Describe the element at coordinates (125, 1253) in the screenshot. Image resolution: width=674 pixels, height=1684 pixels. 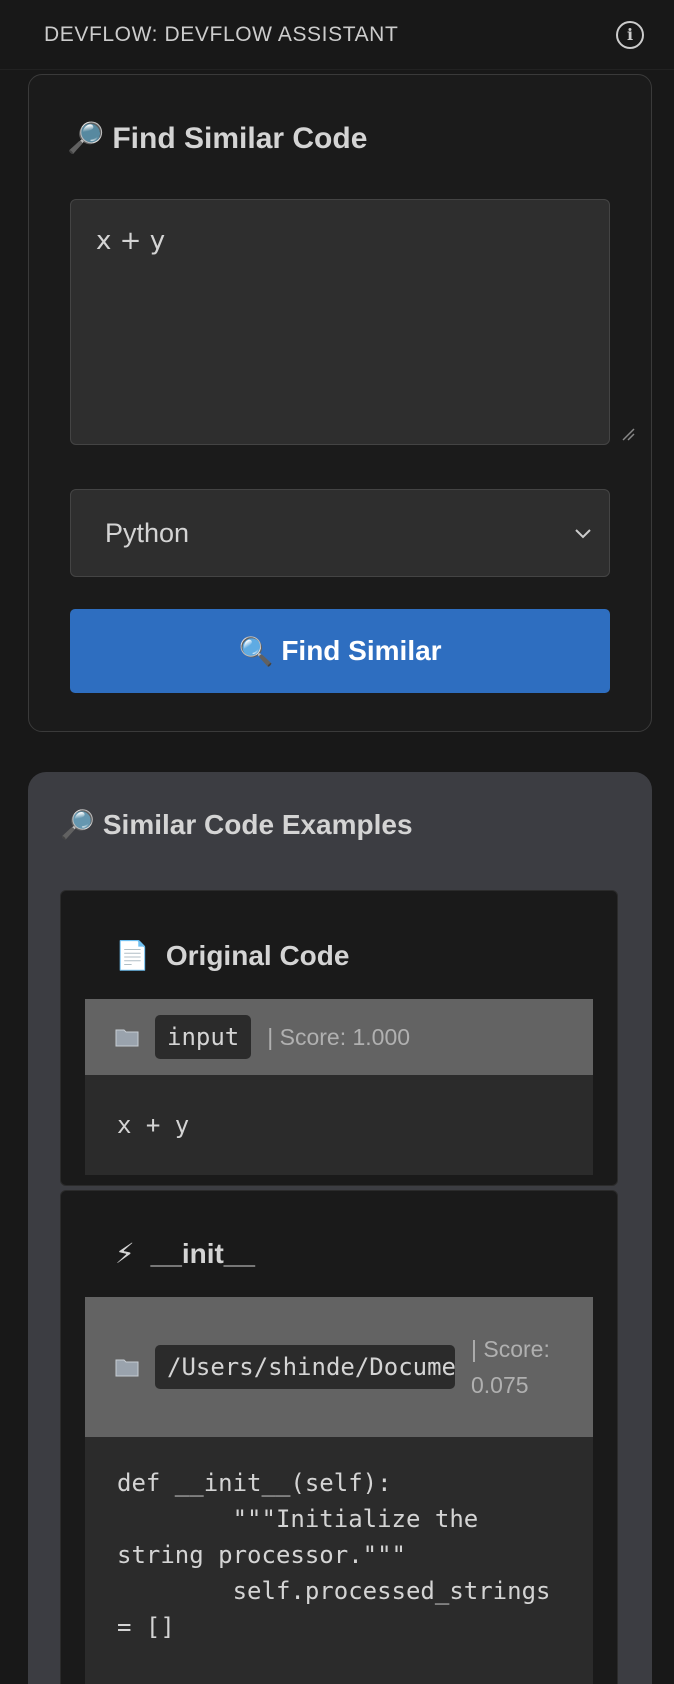
I see `lightning-icon: ⚡` at that location.